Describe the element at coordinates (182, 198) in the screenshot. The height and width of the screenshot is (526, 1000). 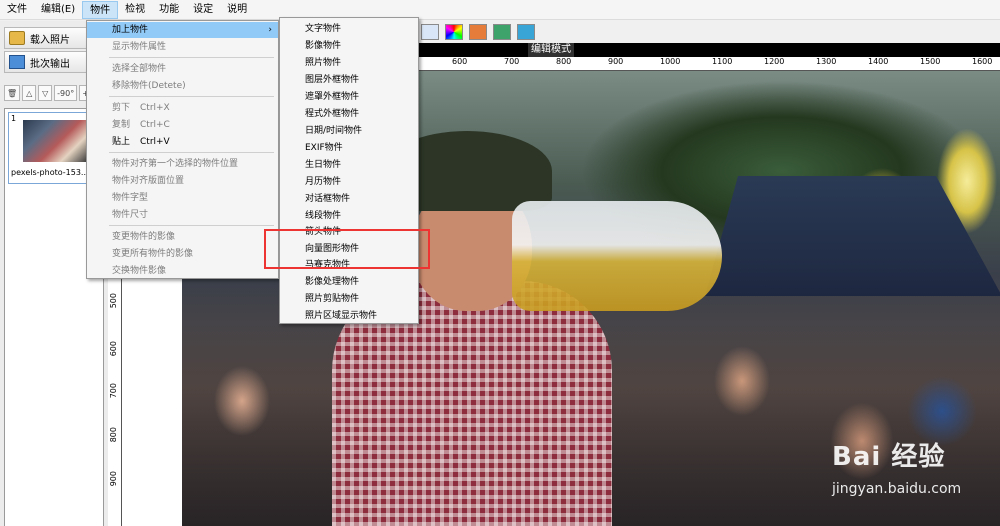
I see `menu-item-font: 物件字型` at that location.